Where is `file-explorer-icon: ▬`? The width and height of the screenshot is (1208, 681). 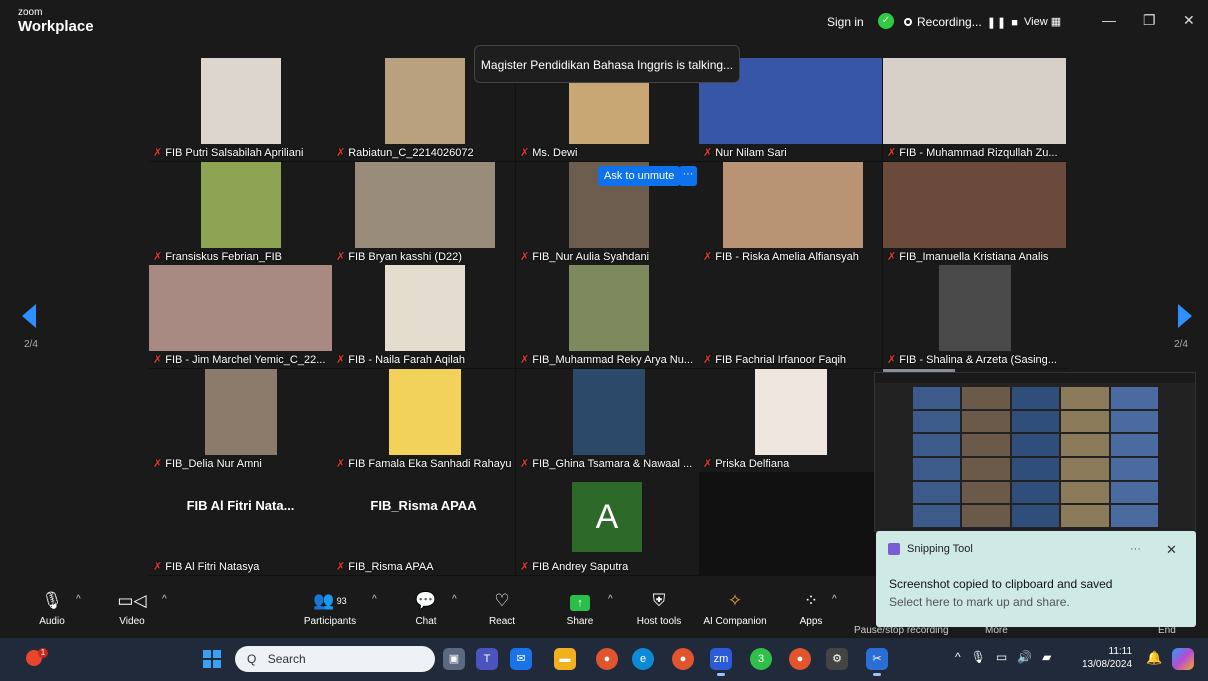
file-explorer-icon: ▬ is located at coordinates (565, 659).